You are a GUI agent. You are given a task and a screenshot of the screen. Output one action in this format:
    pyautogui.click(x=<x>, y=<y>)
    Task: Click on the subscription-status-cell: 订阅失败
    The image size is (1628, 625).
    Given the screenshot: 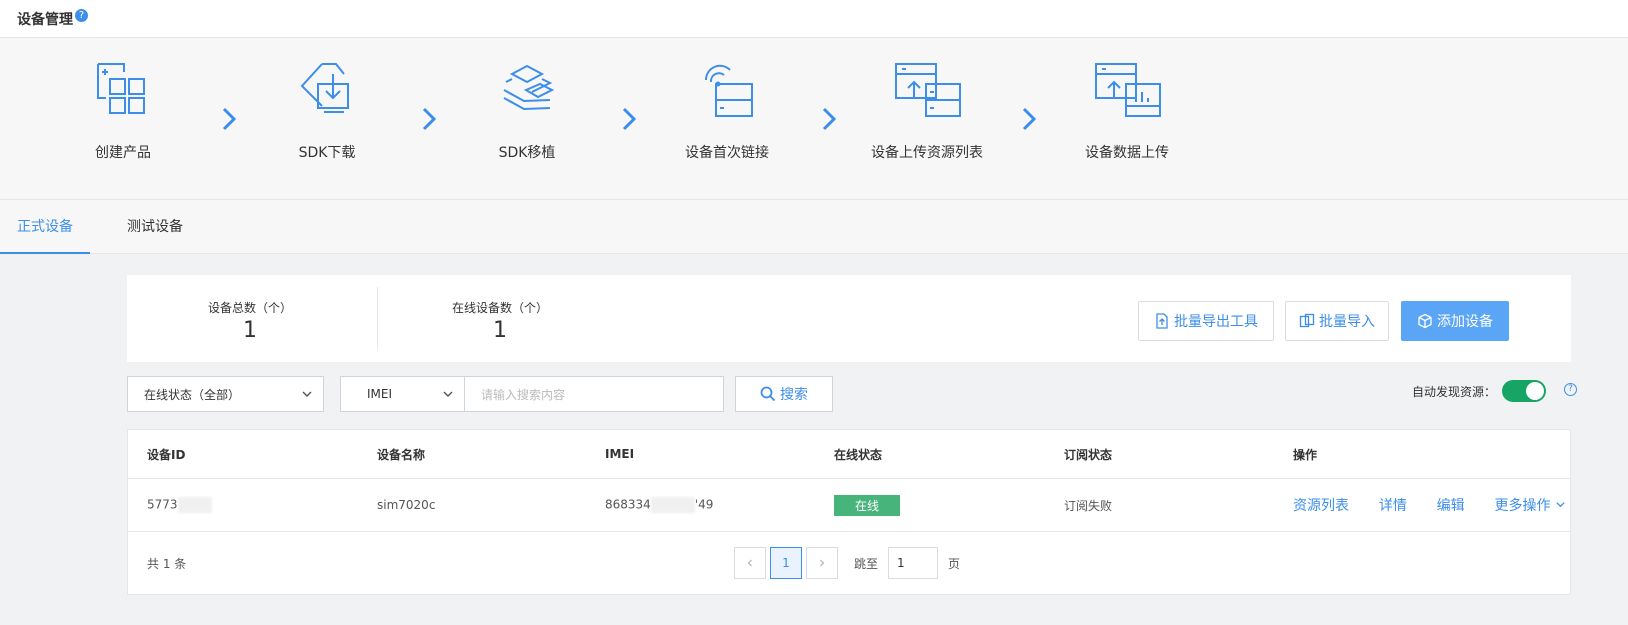 What is the action you would take?
    pyautogui.click(x=1088, y=505)
    